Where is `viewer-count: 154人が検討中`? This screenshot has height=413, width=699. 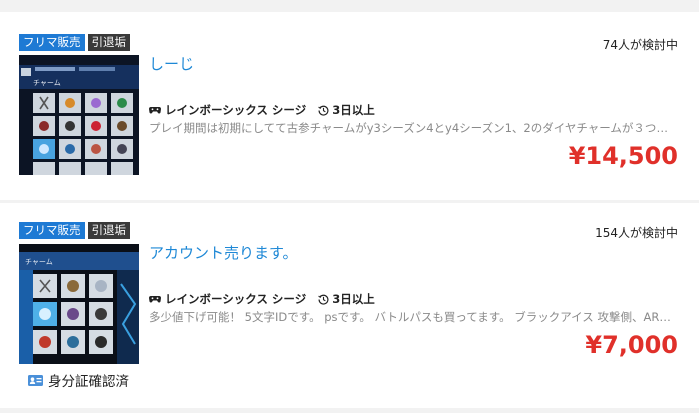 viewer-count: 154人が検討中 is located at coordinates (636, 233).